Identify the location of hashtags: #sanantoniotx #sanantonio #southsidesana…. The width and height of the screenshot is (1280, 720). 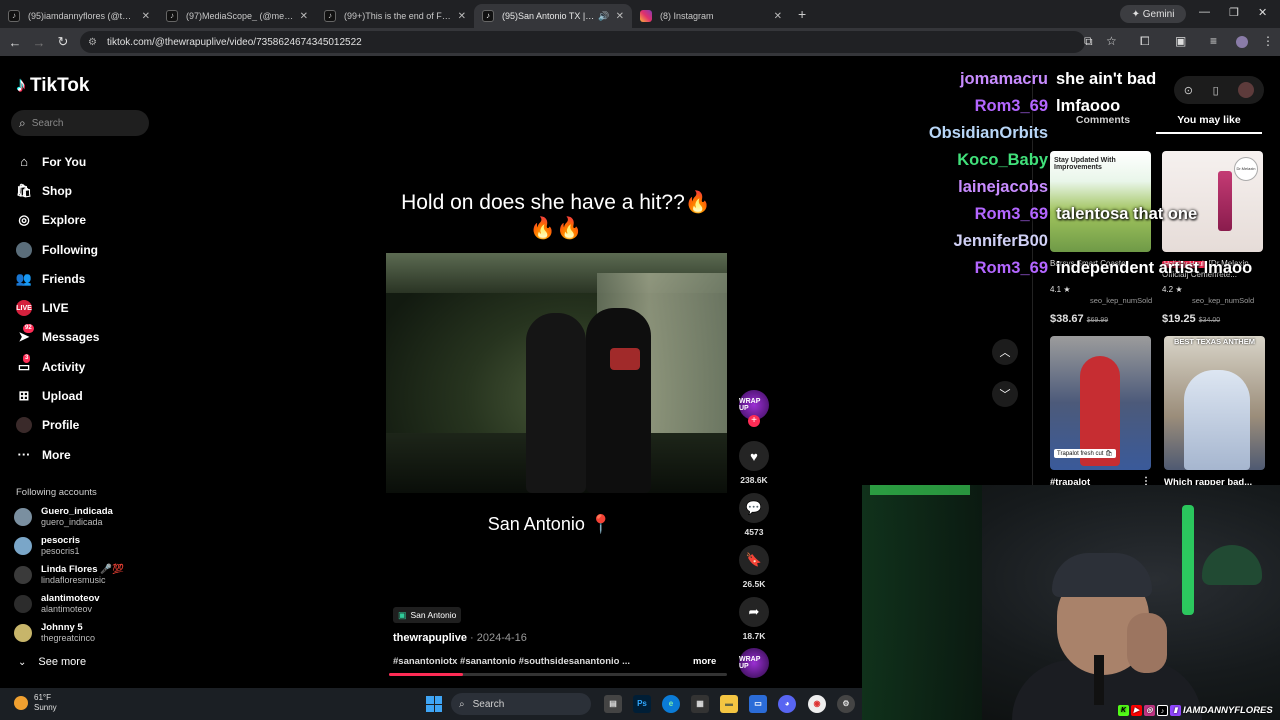
(511, 661).